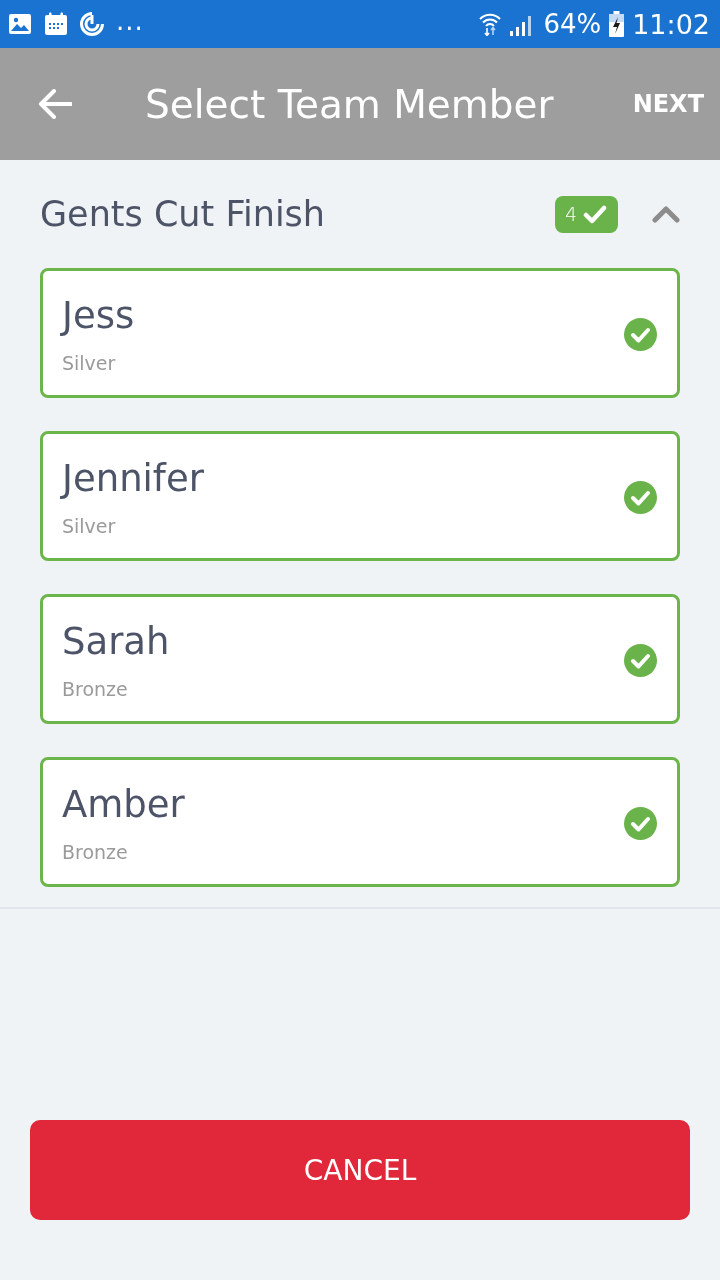 The width and height of the screenshot is (720, 1280). What do you see at coordinates (349, 104) in the screenshot?
I see `screen-title: Select Team Member` at bounding box center [349, 104].